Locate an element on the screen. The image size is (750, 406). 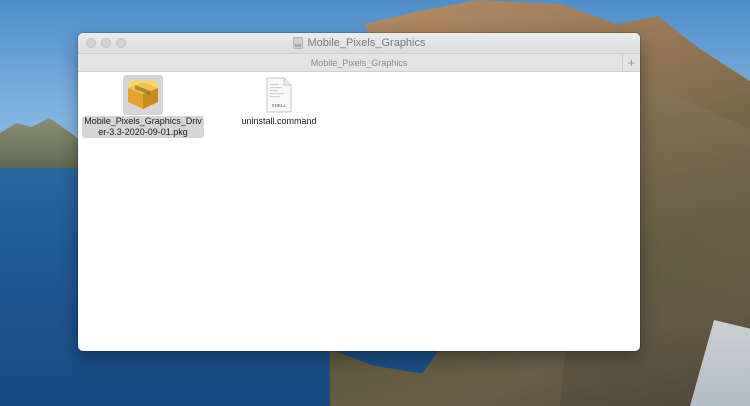
package-filename-line1: Mobile_Pixels_Graphics_Driv is located at coordinates (143, 121).